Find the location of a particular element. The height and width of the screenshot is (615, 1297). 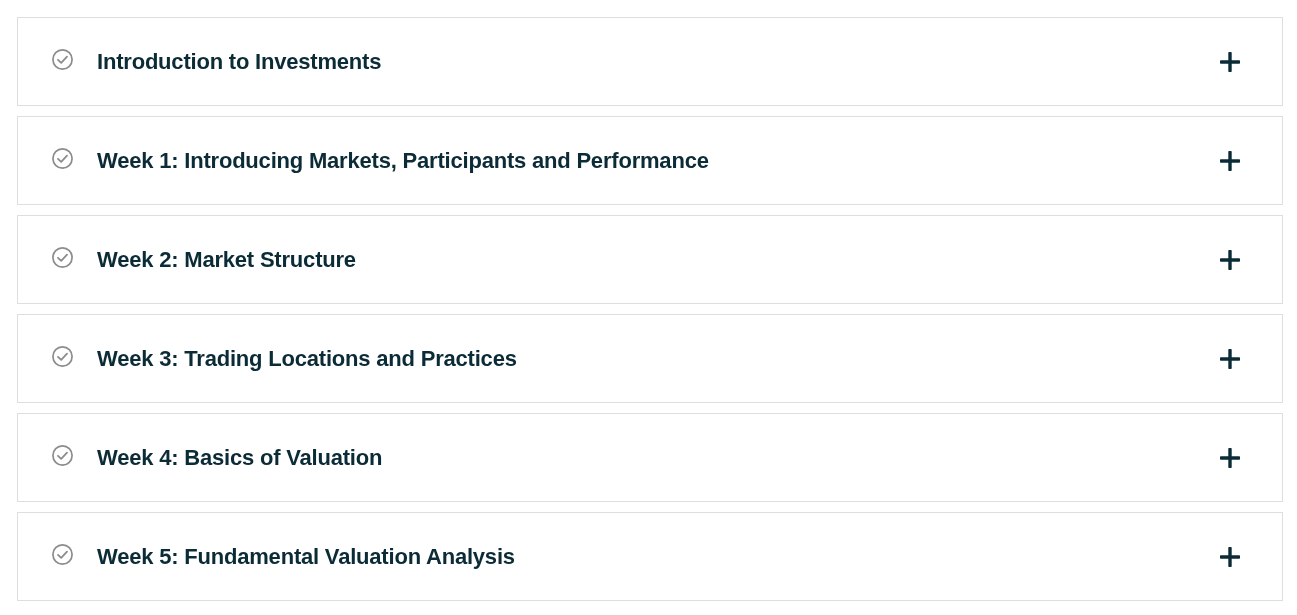

accordion-header-button: Introduction to Investments is located at coordinates (650, 61).